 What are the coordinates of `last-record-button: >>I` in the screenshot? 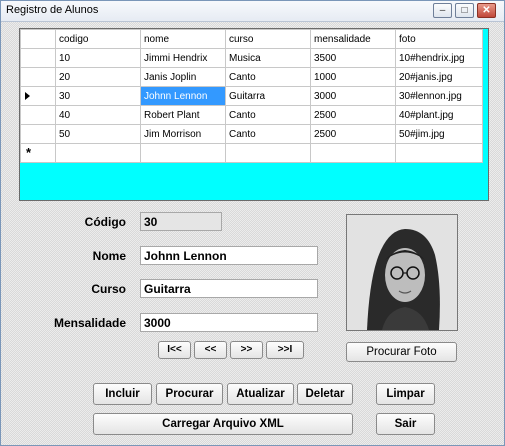 It's located at (285, 350).